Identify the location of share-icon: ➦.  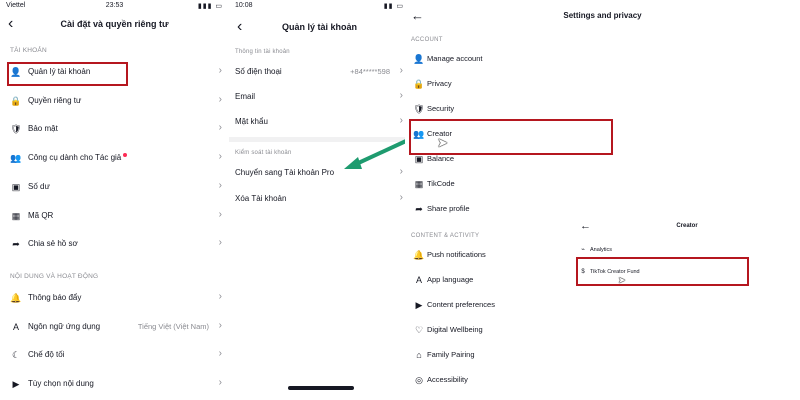
(16, 244).